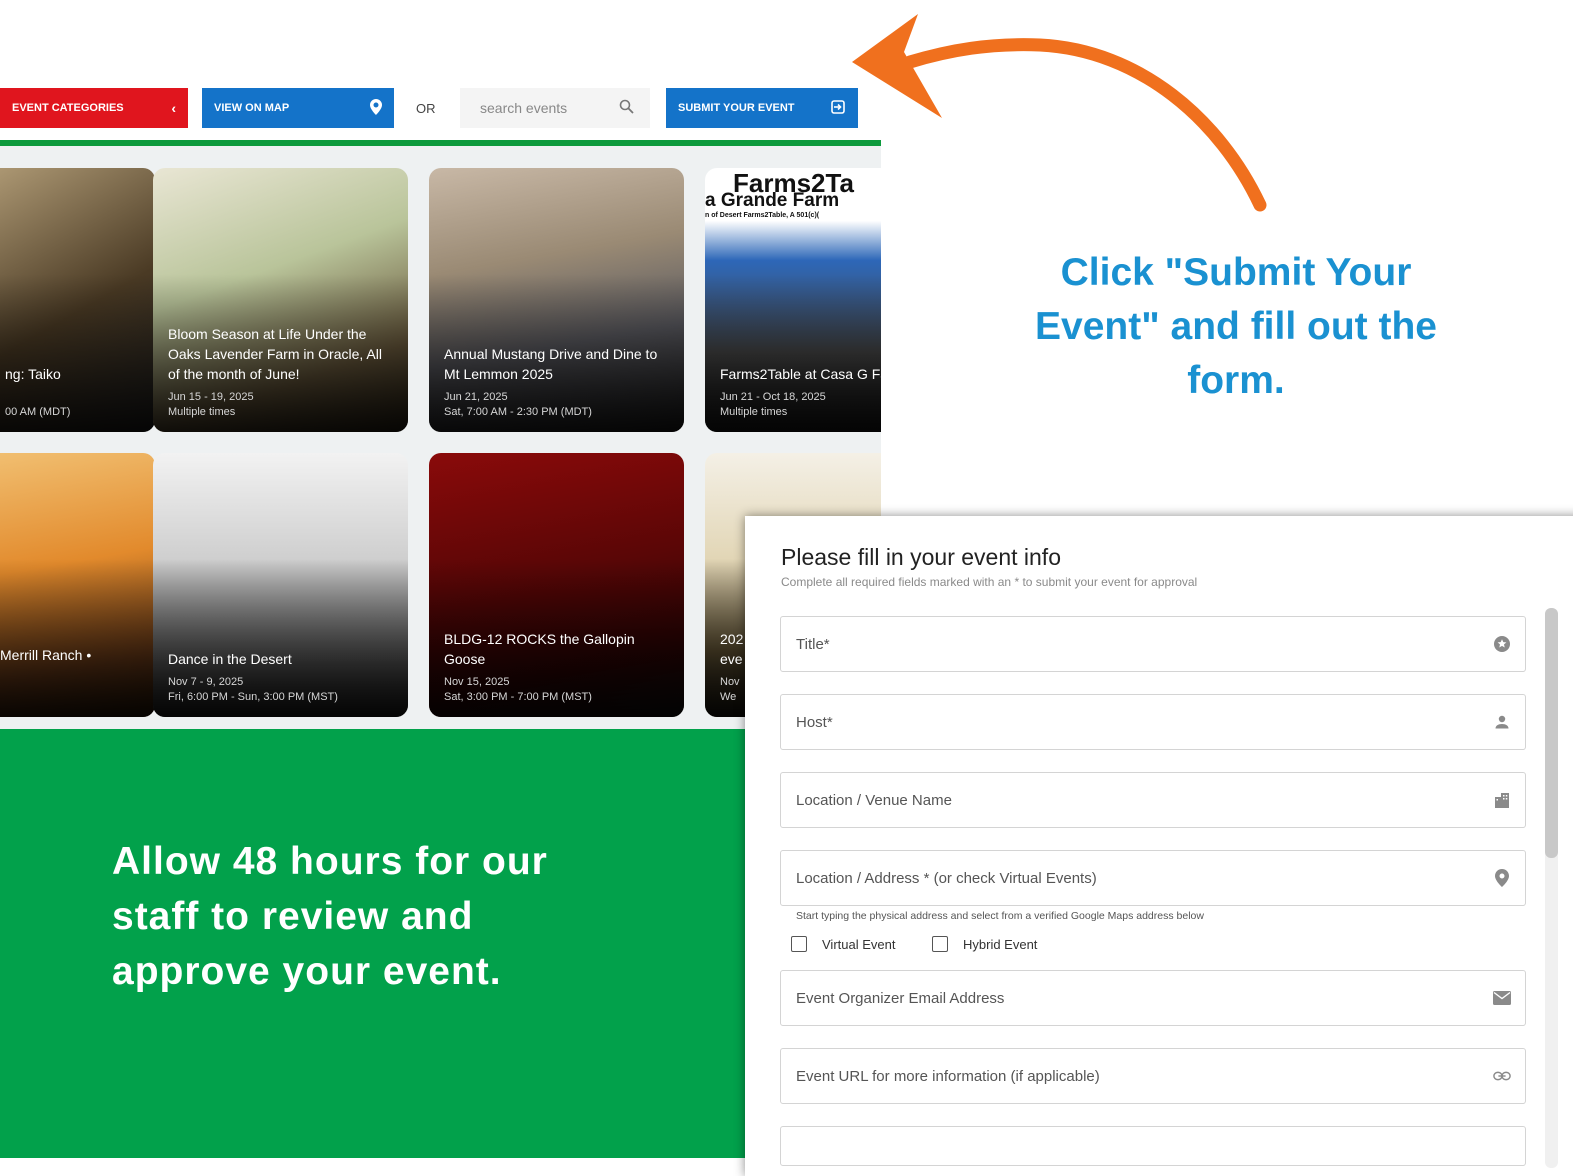  I want to click on event-categories-label: EVENT CATEGORIES, so click(68, 108).